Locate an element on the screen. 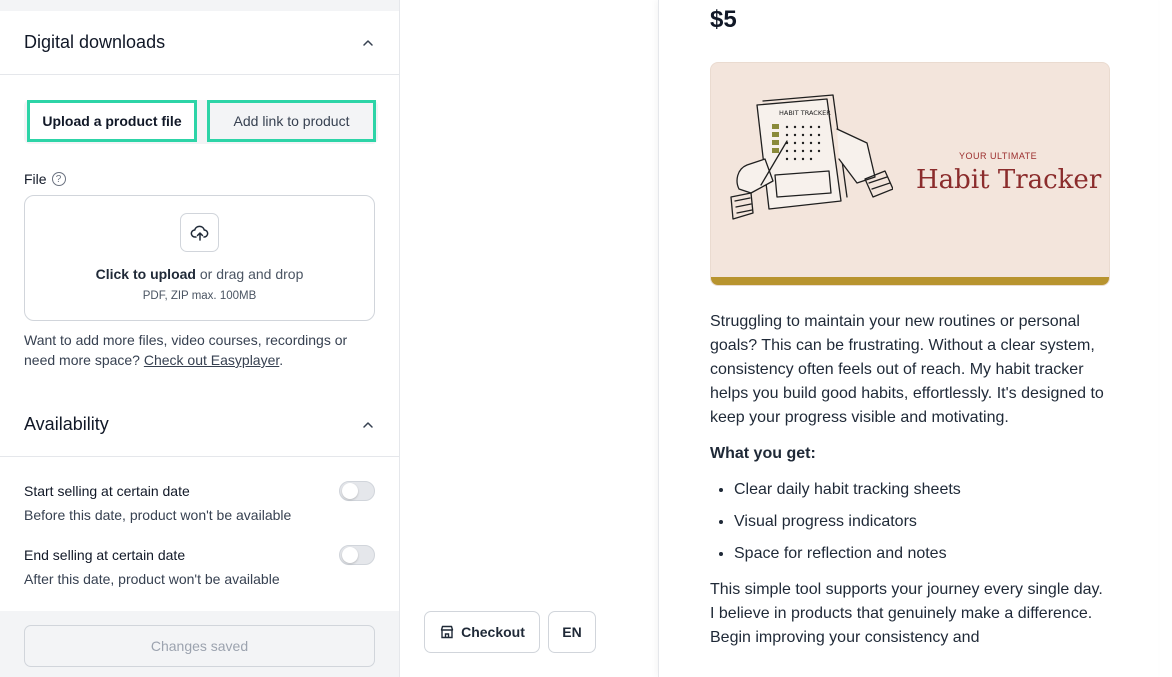 This screenshot has height=677, width=1172. easyplayer-link: Check out Easyplayer is located at coordinates (211, 360).